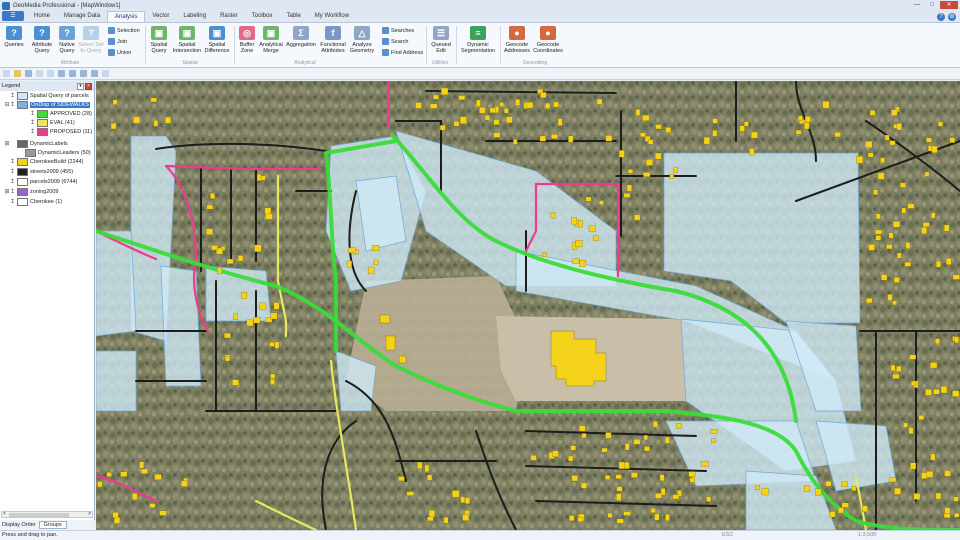  Describe the element at coordinates (17, 73) in the screenshot. I see `open-icon` at that location.